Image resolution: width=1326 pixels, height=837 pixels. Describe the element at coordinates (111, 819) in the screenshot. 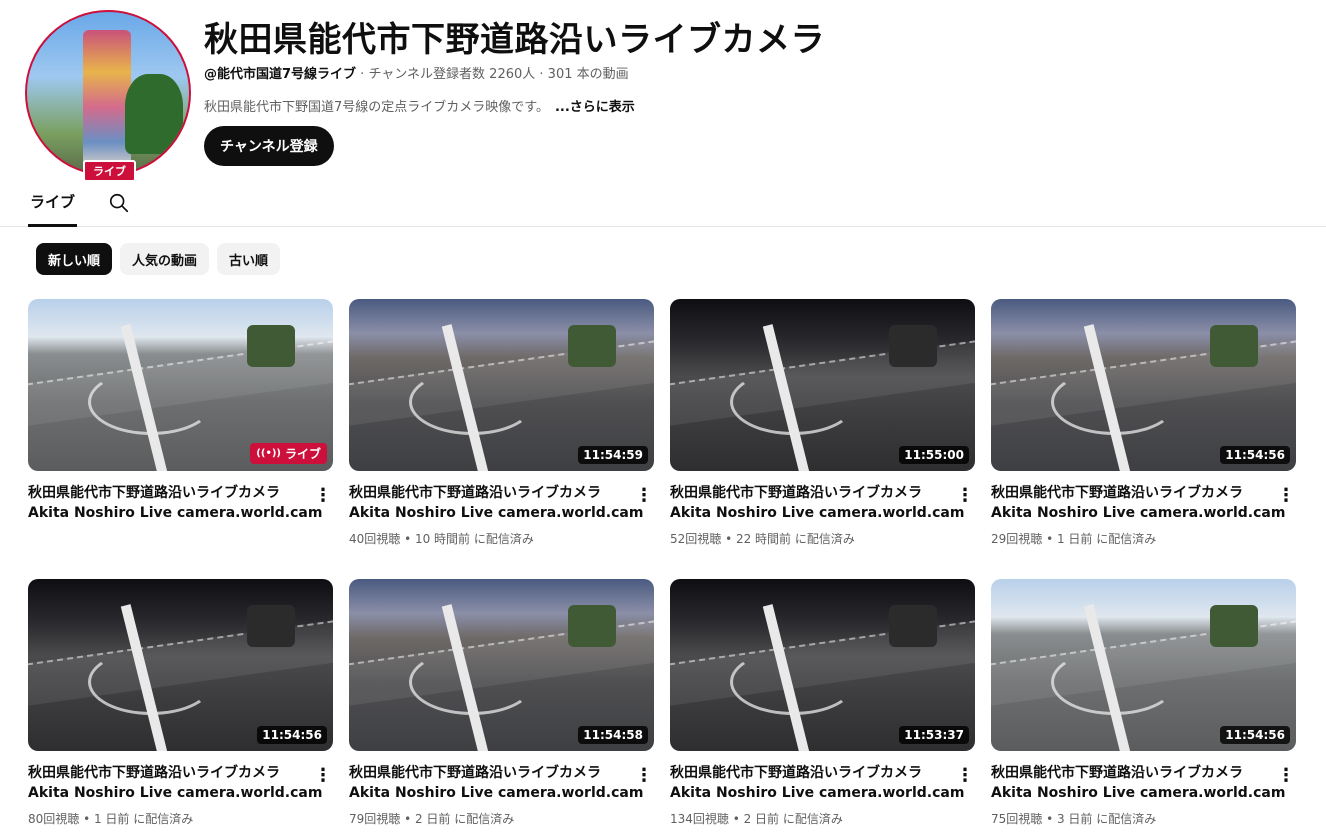

I see `video-meta: 80回視聴 • 1 日前 に配信済み` at that location.